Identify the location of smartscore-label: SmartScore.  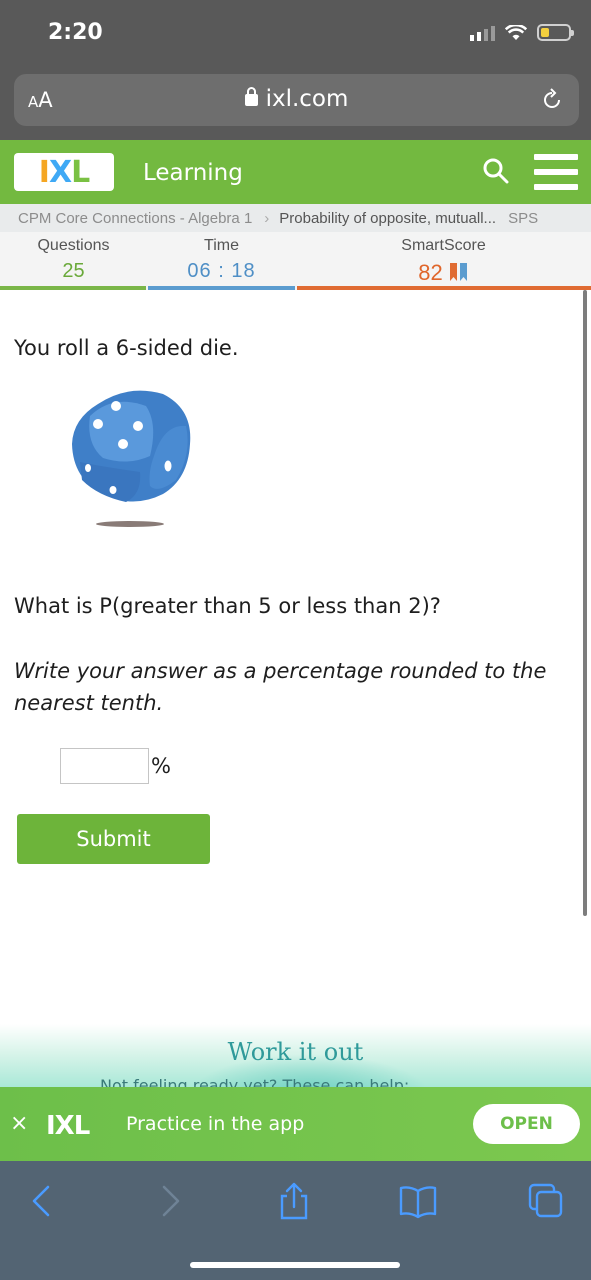
(443, 245).